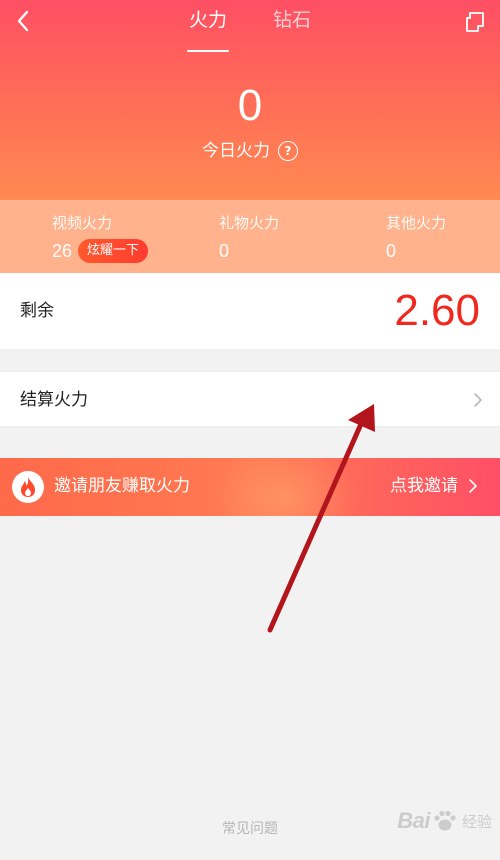 This screenshot has width=500, height=860. What do you see at coordinates (37, 311) in the screenshot?
I see `balance-label: 剩余` at bounding box center [37, 311].